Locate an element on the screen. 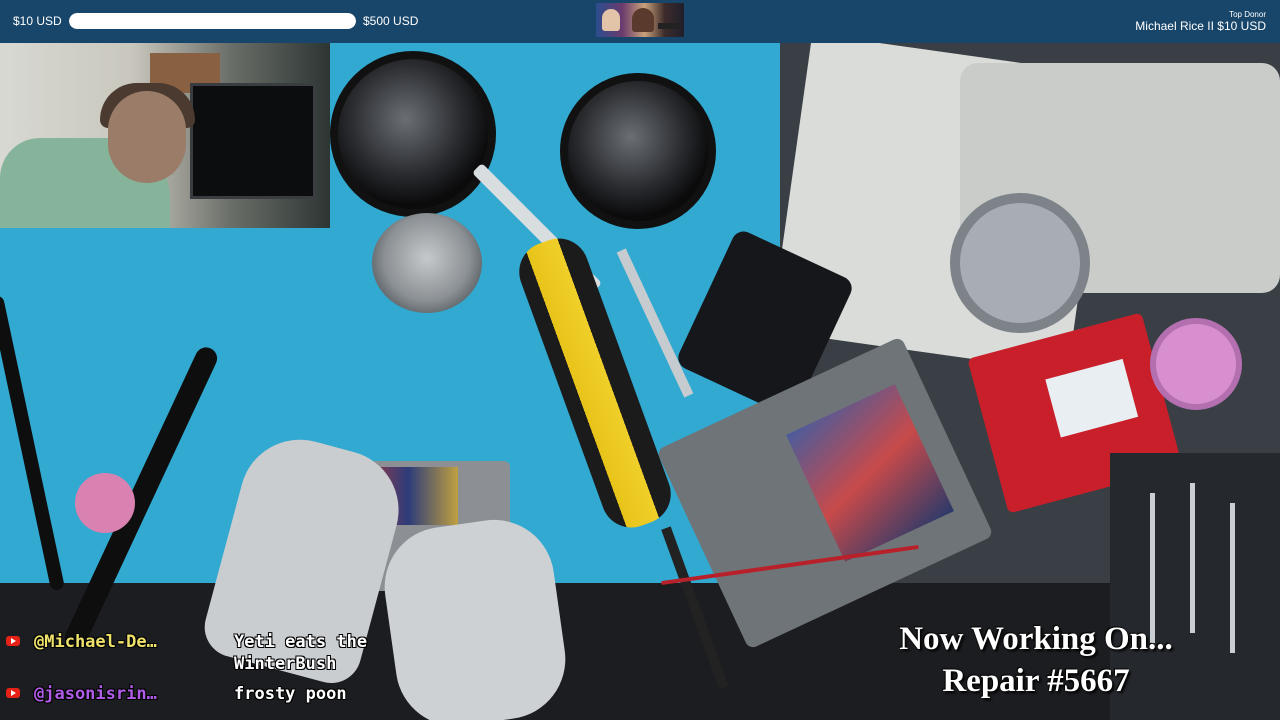  goal-end-label: $500 USD is located at coordinates (391, 21).